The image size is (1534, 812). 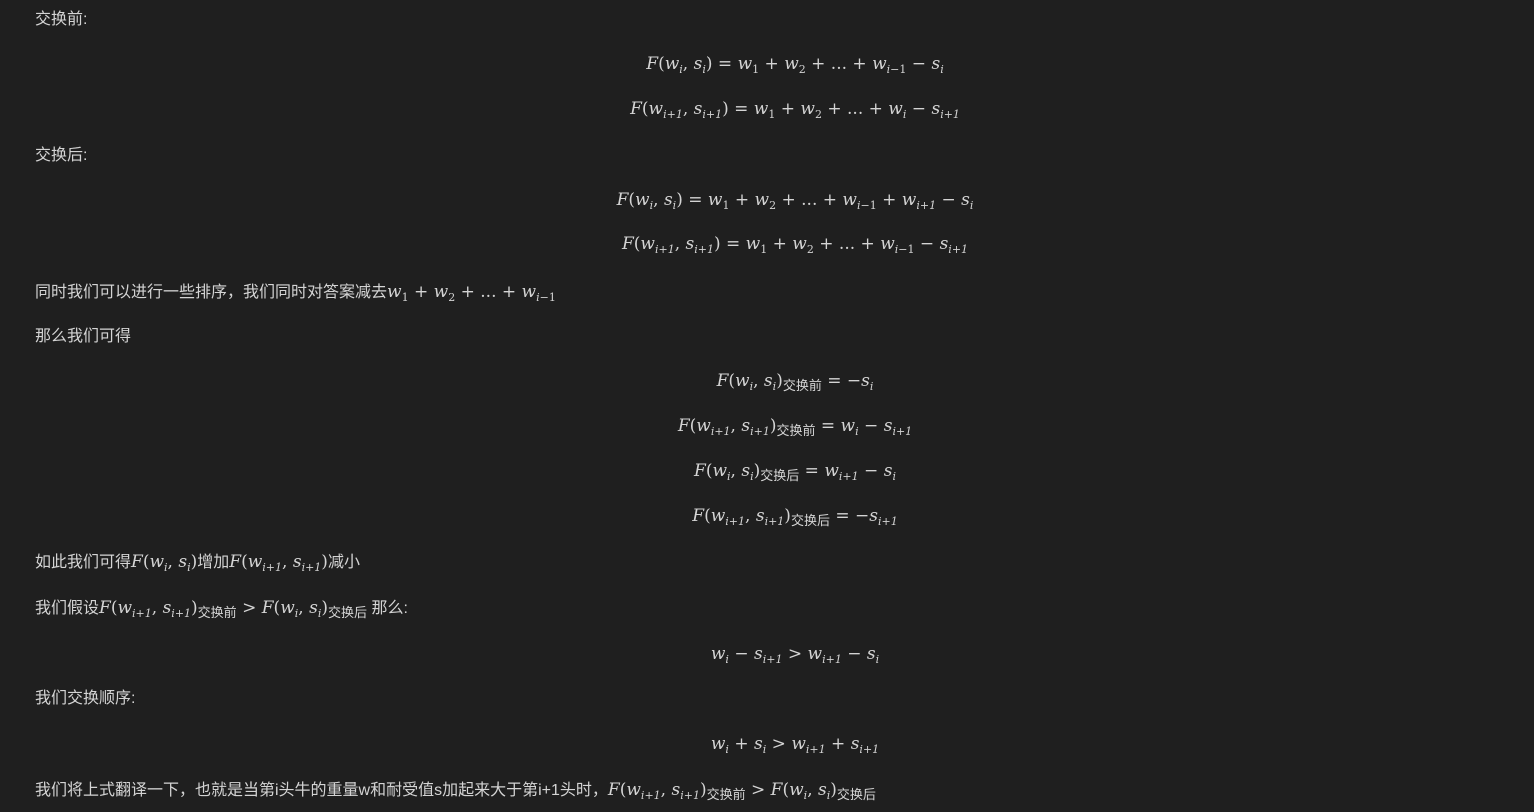 What do you see at coordinates (83, 336) in the screenshot?
I see `then-label: 那么我们可得` at bounding box center [83, 336].